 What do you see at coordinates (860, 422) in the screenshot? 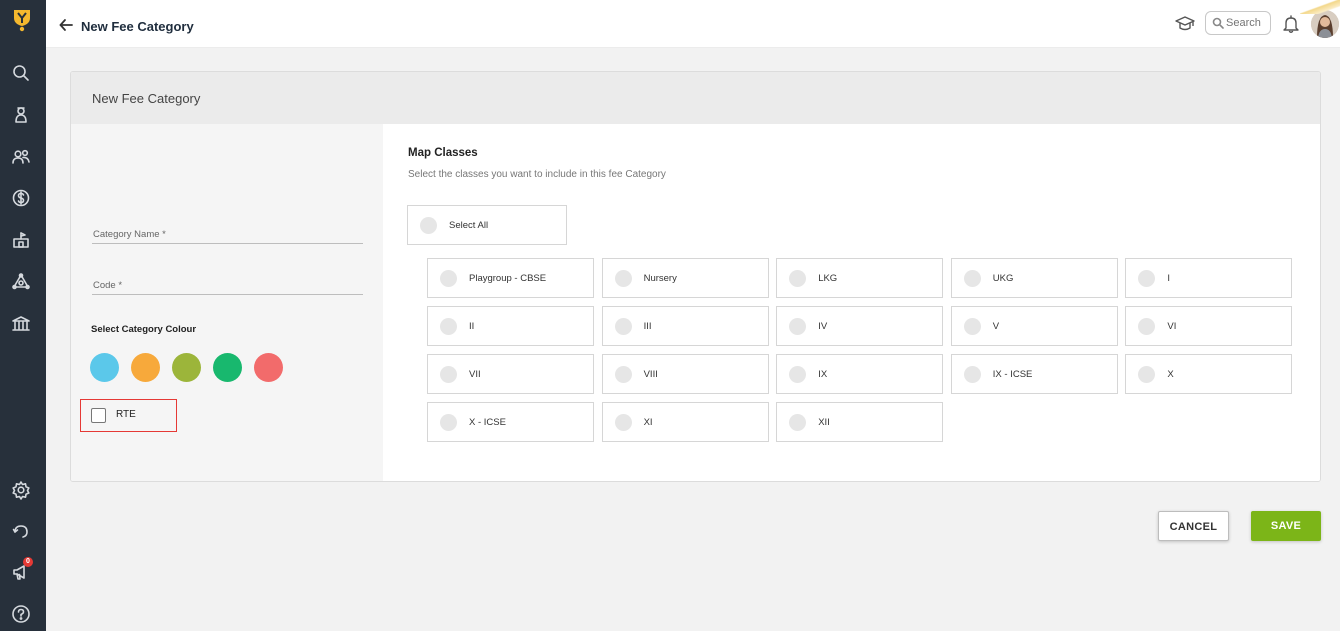
I see `class-option: XII` at bounding box center [860, 422].